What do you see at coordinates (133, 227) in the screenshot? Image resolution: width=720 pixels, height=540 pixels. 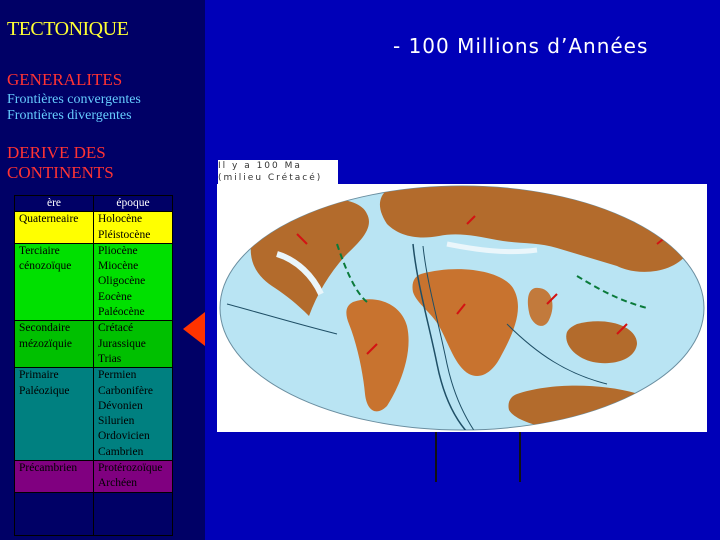 I see `epoch-cell: Holocène Pléistocène` at bounding box center [133, 227].